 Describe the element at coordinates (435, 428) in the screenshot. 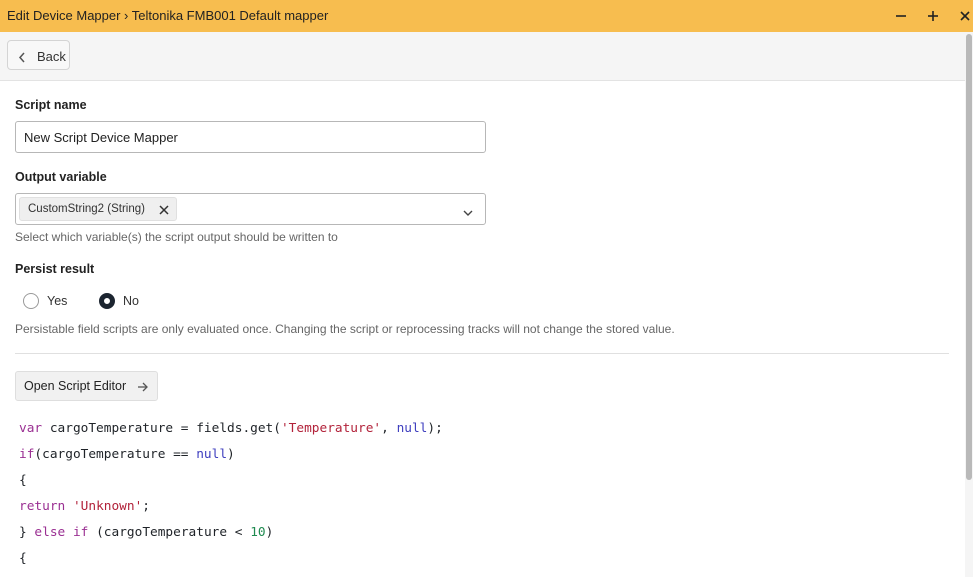

I see `code-text: );` at that location.